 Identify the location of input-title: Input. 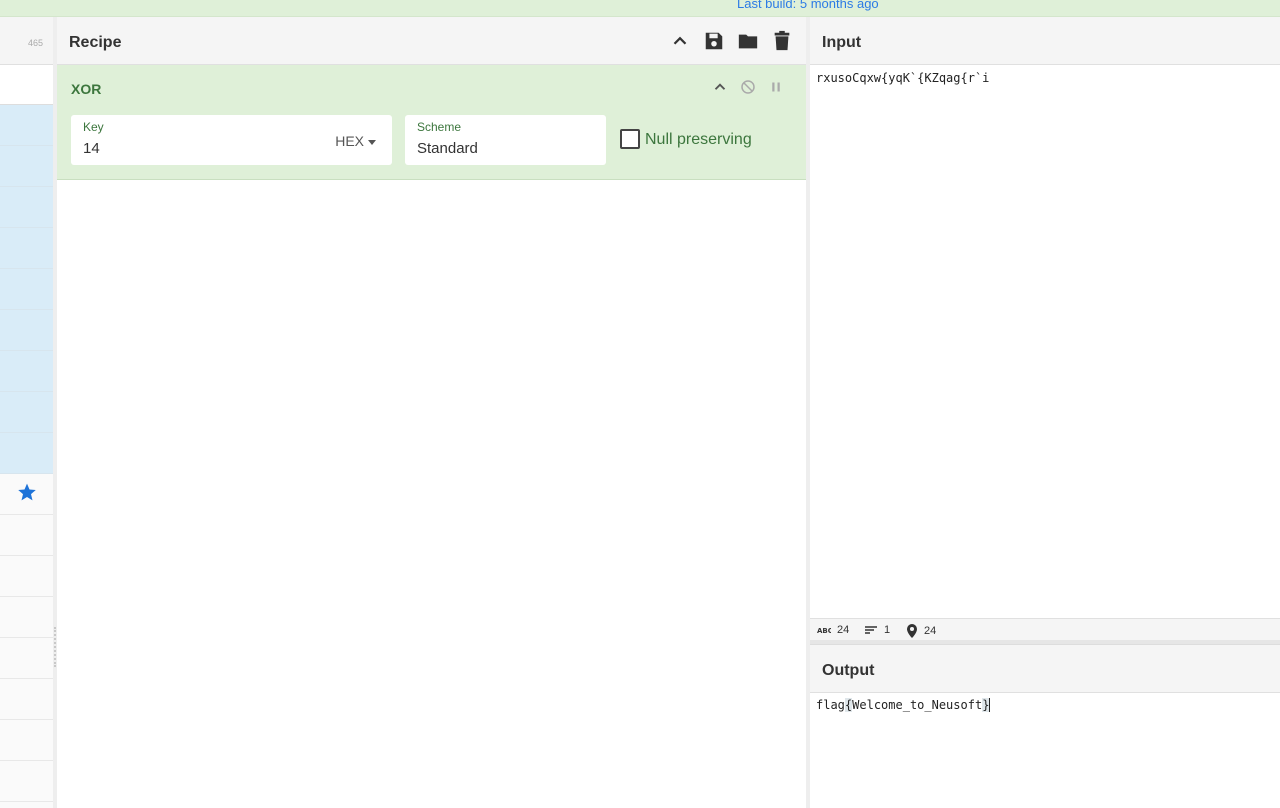
(842, 42).